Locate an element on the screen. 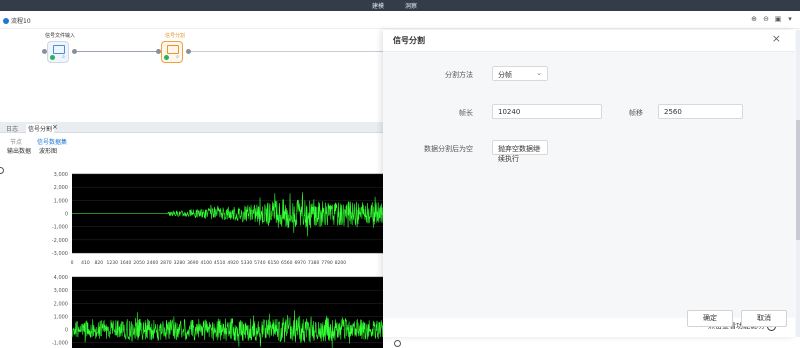 The width and height of the screenshot is (800, 348). split-method-value: 分帧 is located at coordinates (505, 75).